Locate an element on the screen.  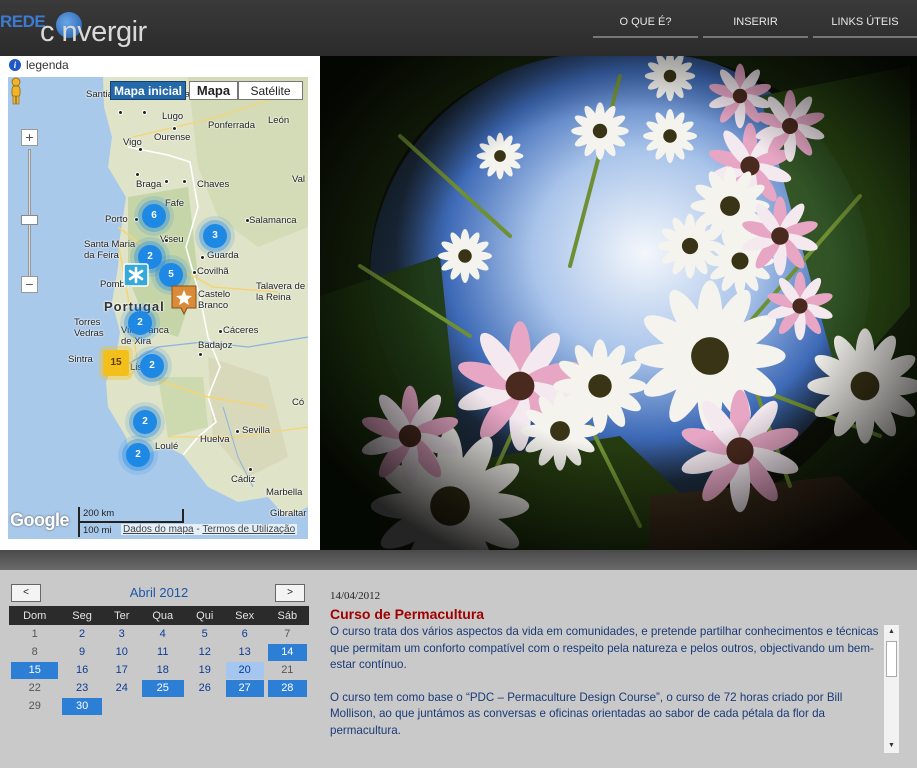
calendar-day: 12 is located at coordinates (205, 652).